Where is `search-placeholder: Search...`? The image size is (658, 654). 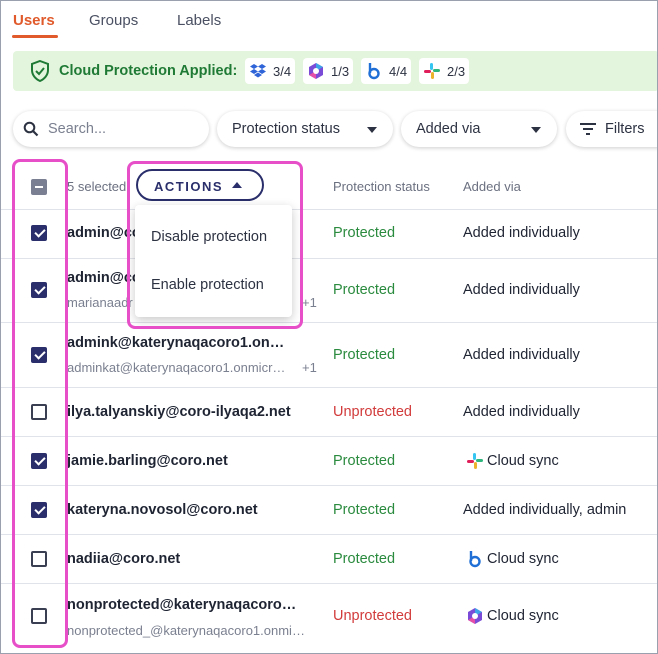
search-placeholder: Search... is located at coordinates (77, 129).